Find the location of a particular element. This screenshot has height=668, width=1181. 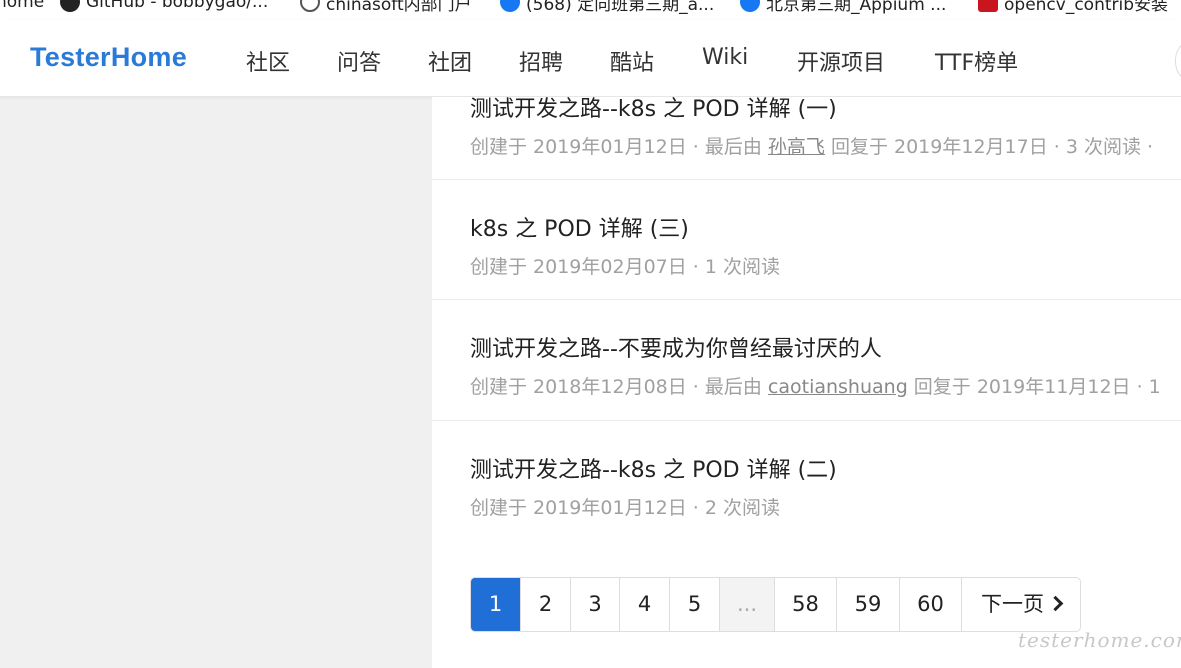

next-page-button: 下一页 is located at coordinates (1020, 604).